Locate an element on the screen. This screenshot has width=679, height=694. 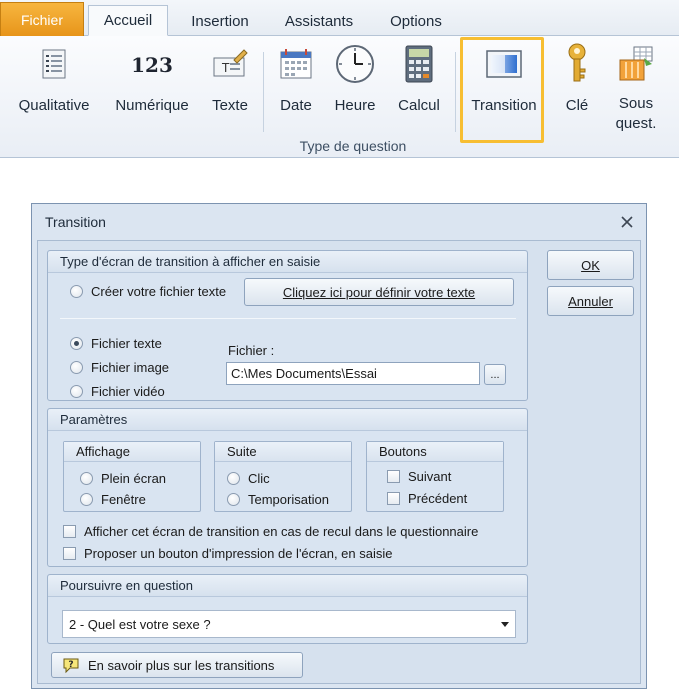
precedent-label: Précédent is located at coordinates (438, 498).